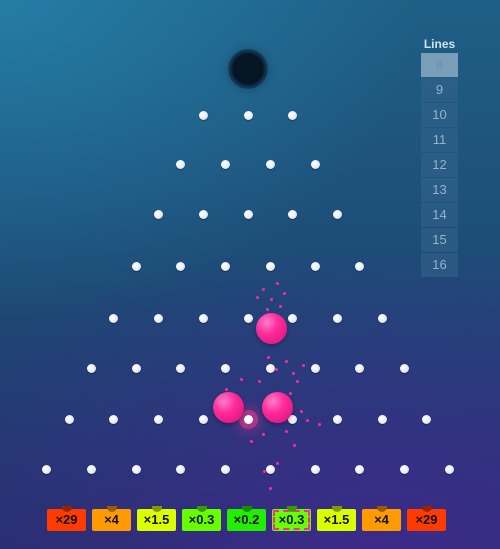 Image resolution: width=500 pixels, height=549 pixels. What do you see at coordinates (439, 190) in the screenshot?
I see `lines-option-13: 13` at bounding box center [439, 190].